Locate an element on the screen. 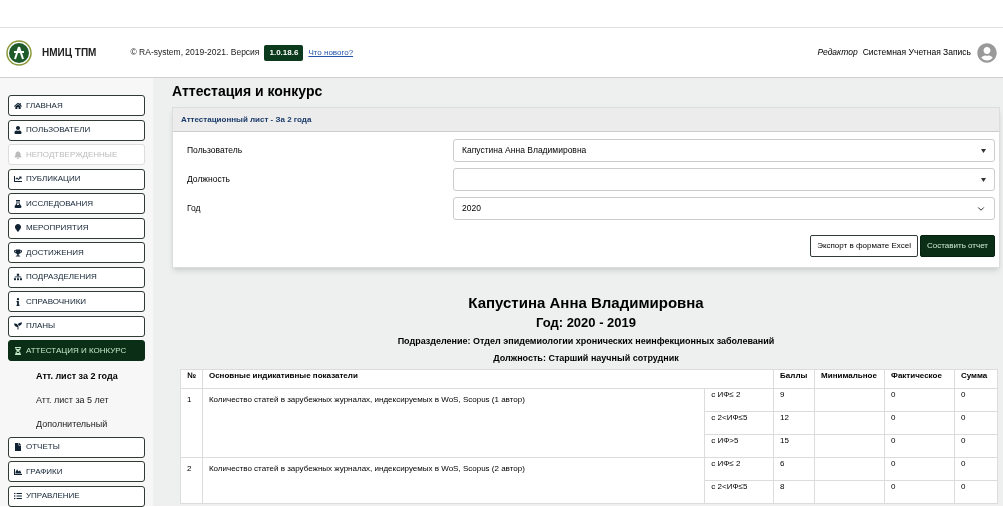 The width and height of the screenshot is (1003, 507). line-chart-icon is located at coordinates (18, 179).